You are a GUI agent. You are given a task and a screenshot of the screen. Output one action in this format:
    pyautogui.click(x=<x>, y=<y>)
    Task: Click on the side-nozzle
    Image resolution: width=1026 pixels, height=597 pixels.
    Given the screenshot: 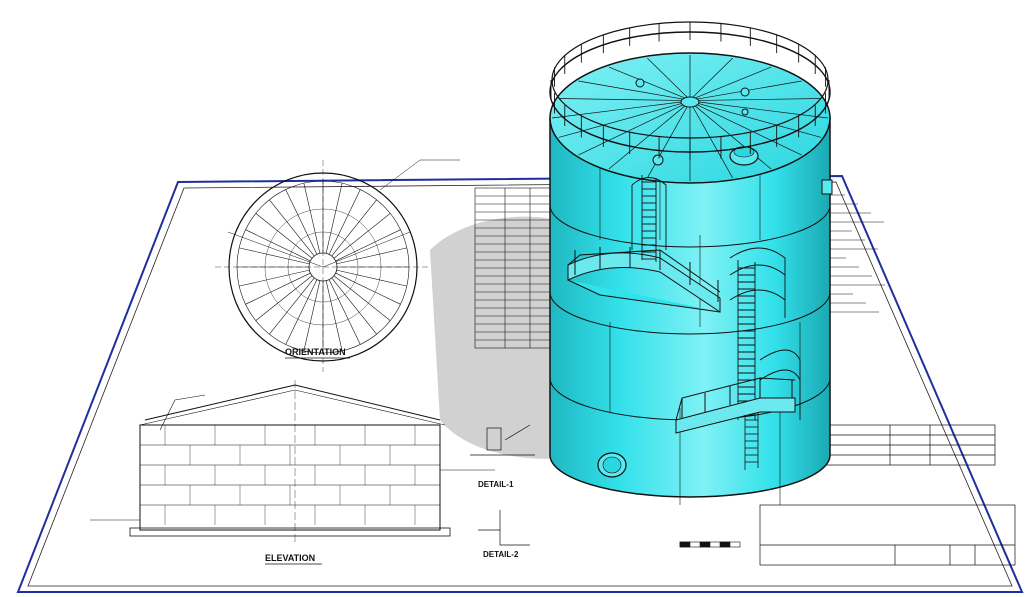 What is the action you would take?
    pyautogui.click(x=827, y=187)
    